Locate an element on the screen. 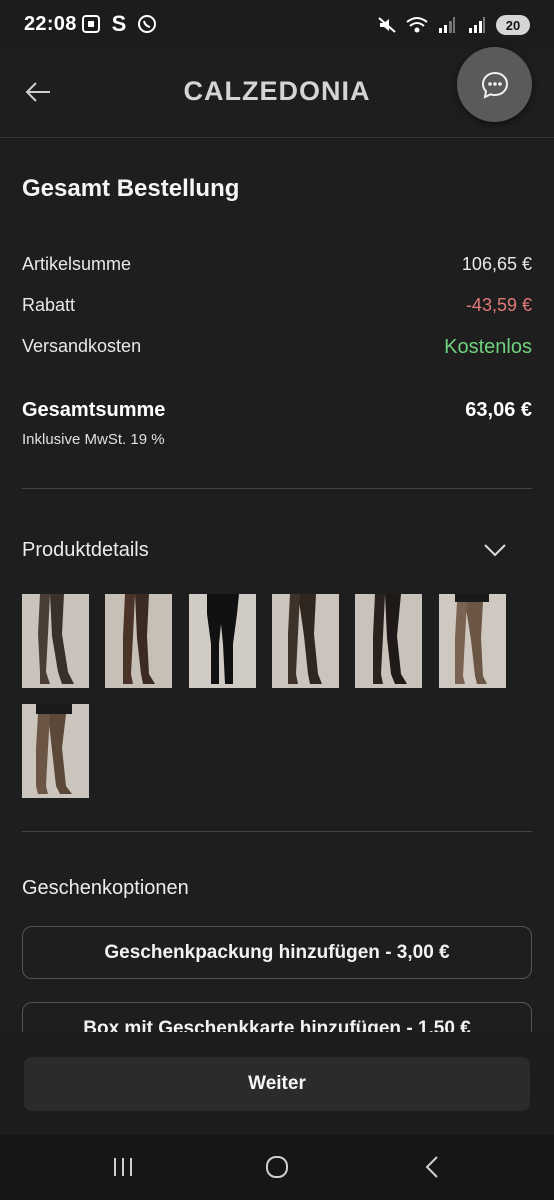 The height and width of the screenshot is (1200, 554). recent-apps-button is located at coordinates (123, 1167).